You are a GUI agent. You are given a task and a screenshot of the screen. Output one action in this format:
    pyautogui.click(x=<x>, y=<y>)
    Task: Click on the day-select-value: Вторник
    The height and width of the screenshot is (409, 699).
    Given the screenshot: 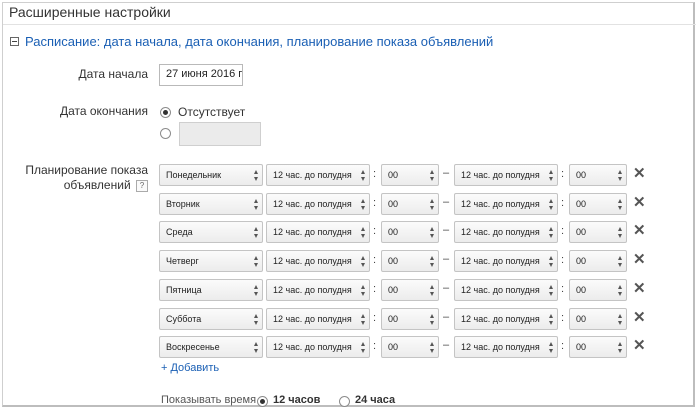 What is the action you would take?
    pyautogui.click(x=183, y=203)
    